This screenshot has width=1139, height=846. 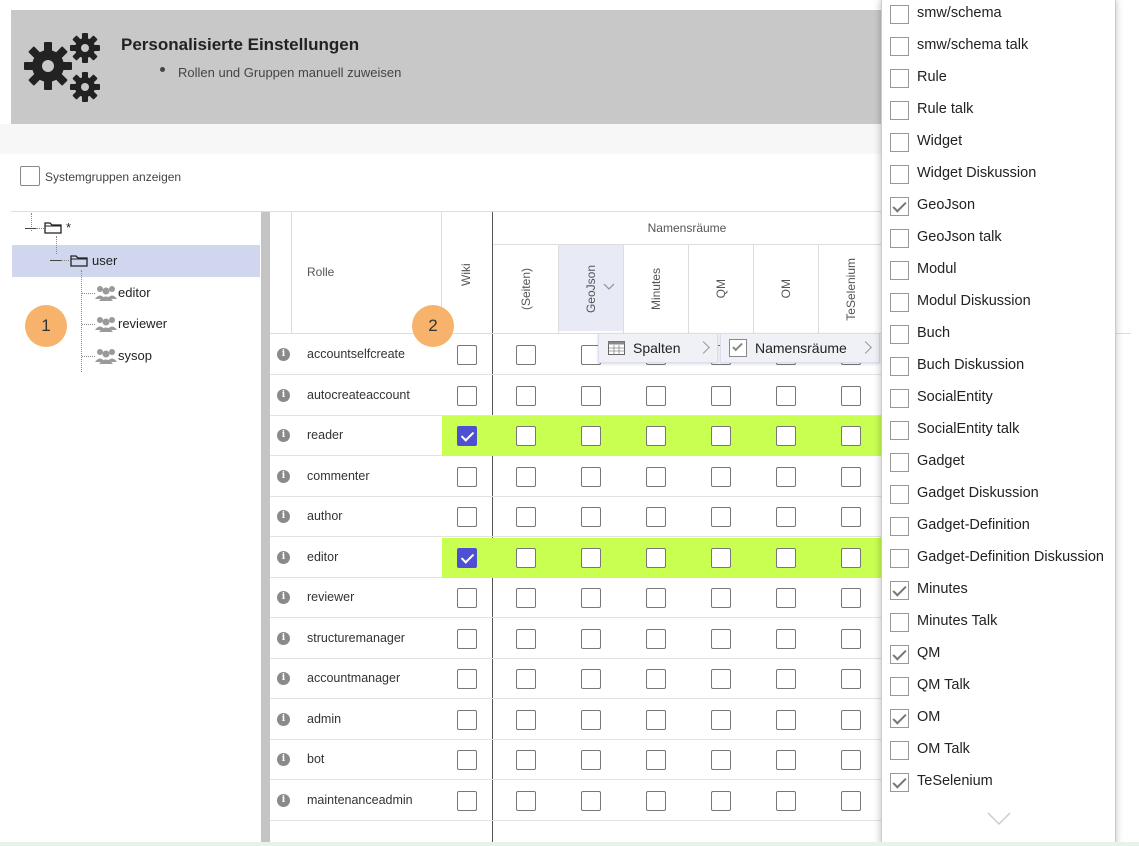 What do you see at coordinates (998, 495) in the screenshot?
I see `namespace-option: Gadget Diskussion` at bounding box center [998, 495].